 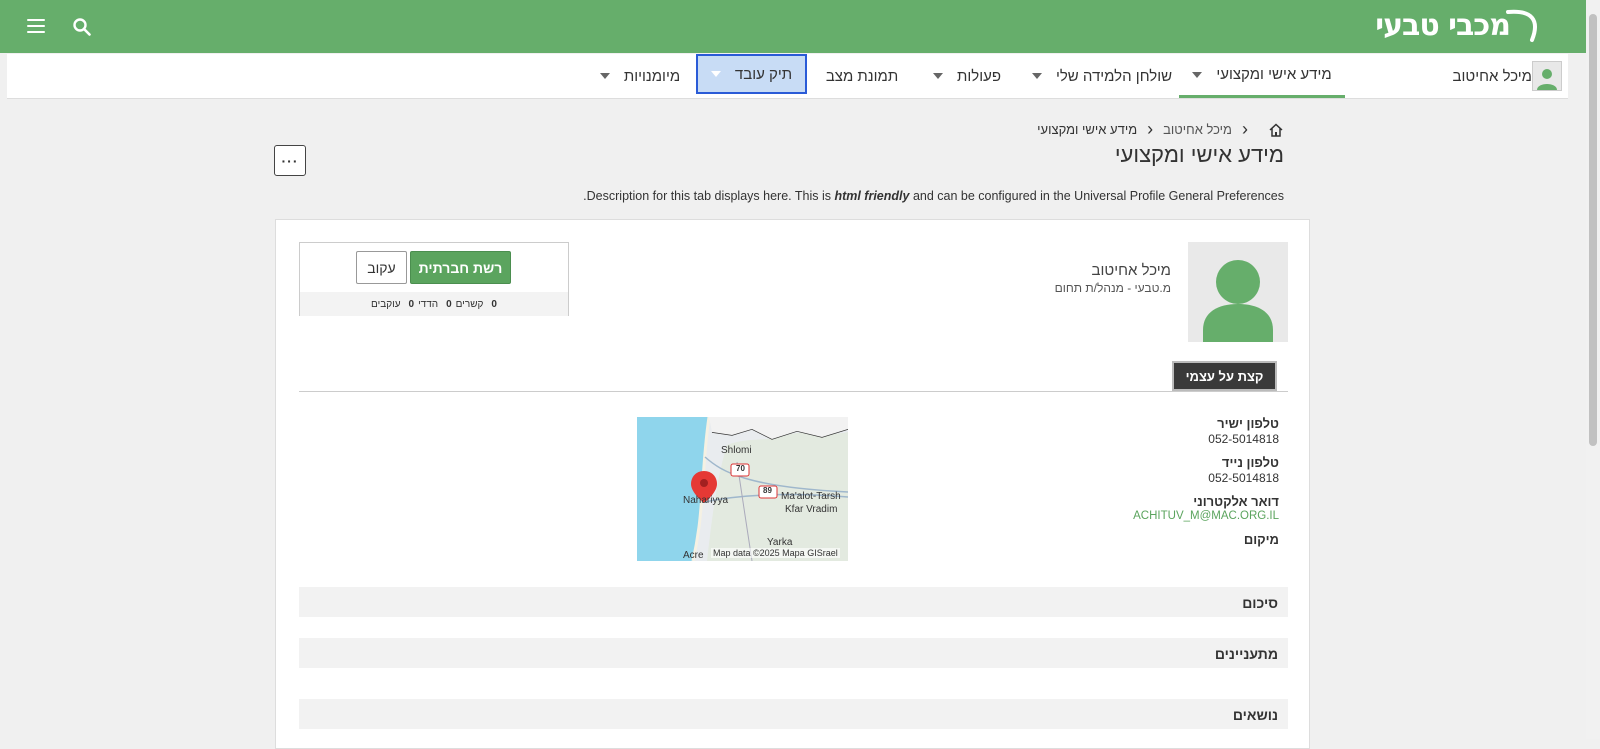 I want to click on profile-photo, so click(x=1238, y=292).